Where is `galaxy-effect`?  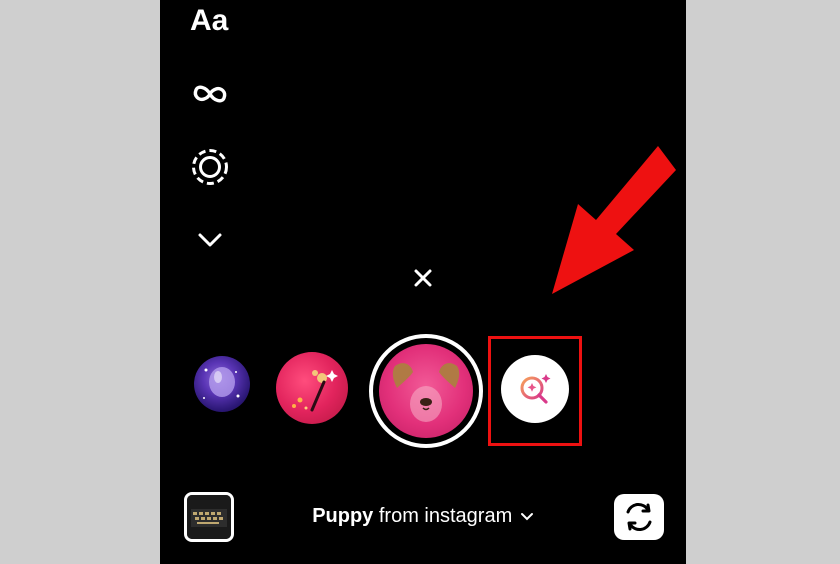
galaxy-effect is located at coordinates (222, 384).